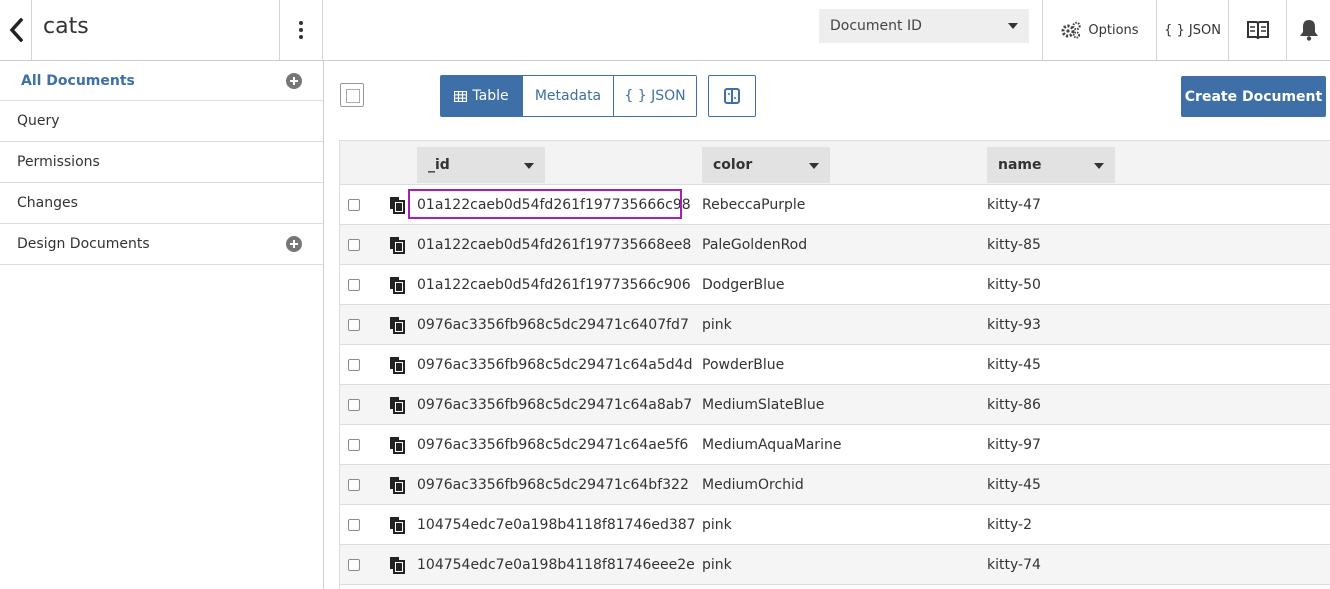 This screenshot has width=1330, height=589. I want to click on cell-name: kitty-85, so click(1014, 245).